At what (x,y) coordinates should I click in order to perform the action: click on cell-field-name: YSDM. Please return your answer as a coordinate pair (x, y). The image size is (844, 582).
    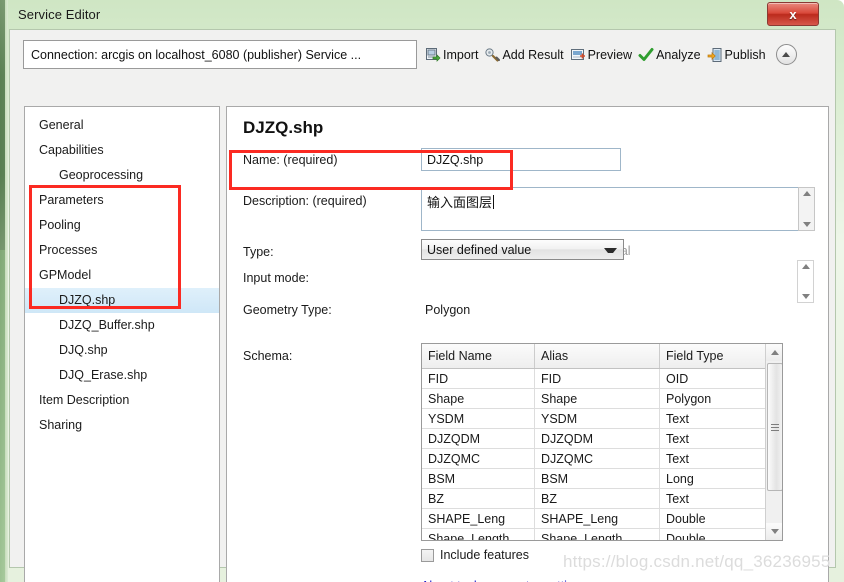
    Looking at the image, I should click on (478, 418).